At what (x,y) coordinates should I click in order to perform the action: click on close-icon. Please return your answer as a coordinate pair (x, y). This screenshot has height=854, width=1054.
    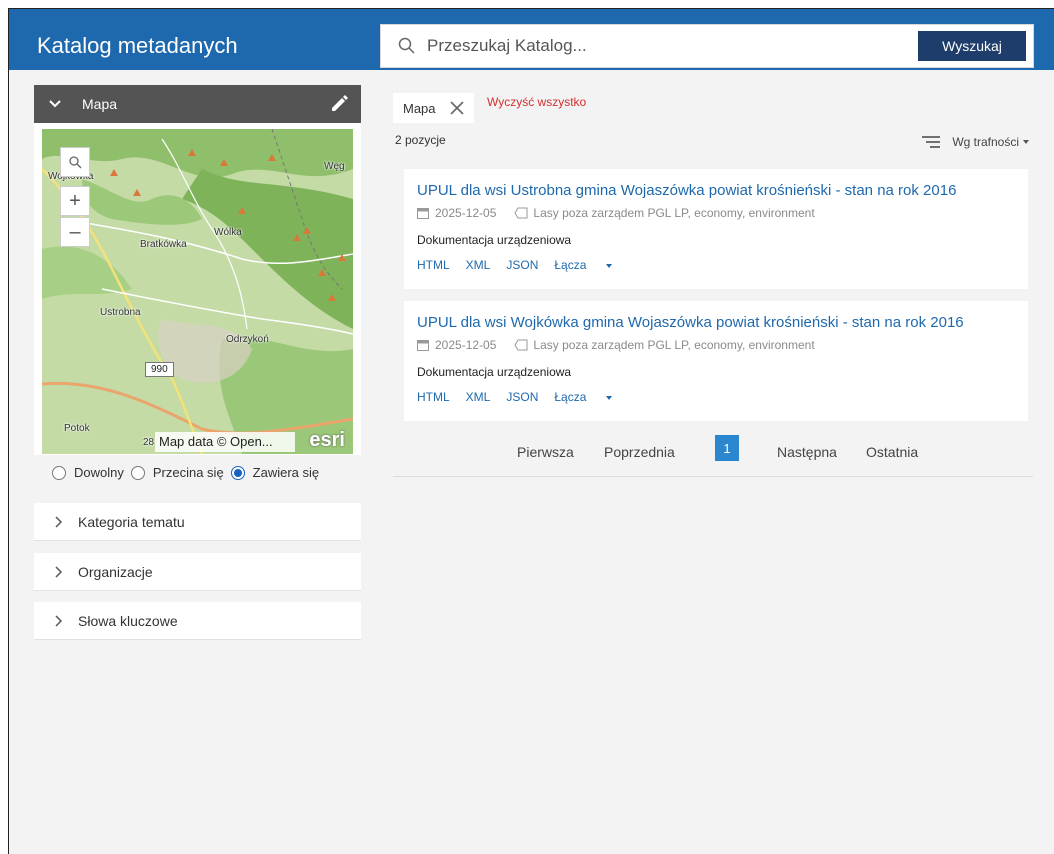
    Looking at the image, I should click on (456, 108).